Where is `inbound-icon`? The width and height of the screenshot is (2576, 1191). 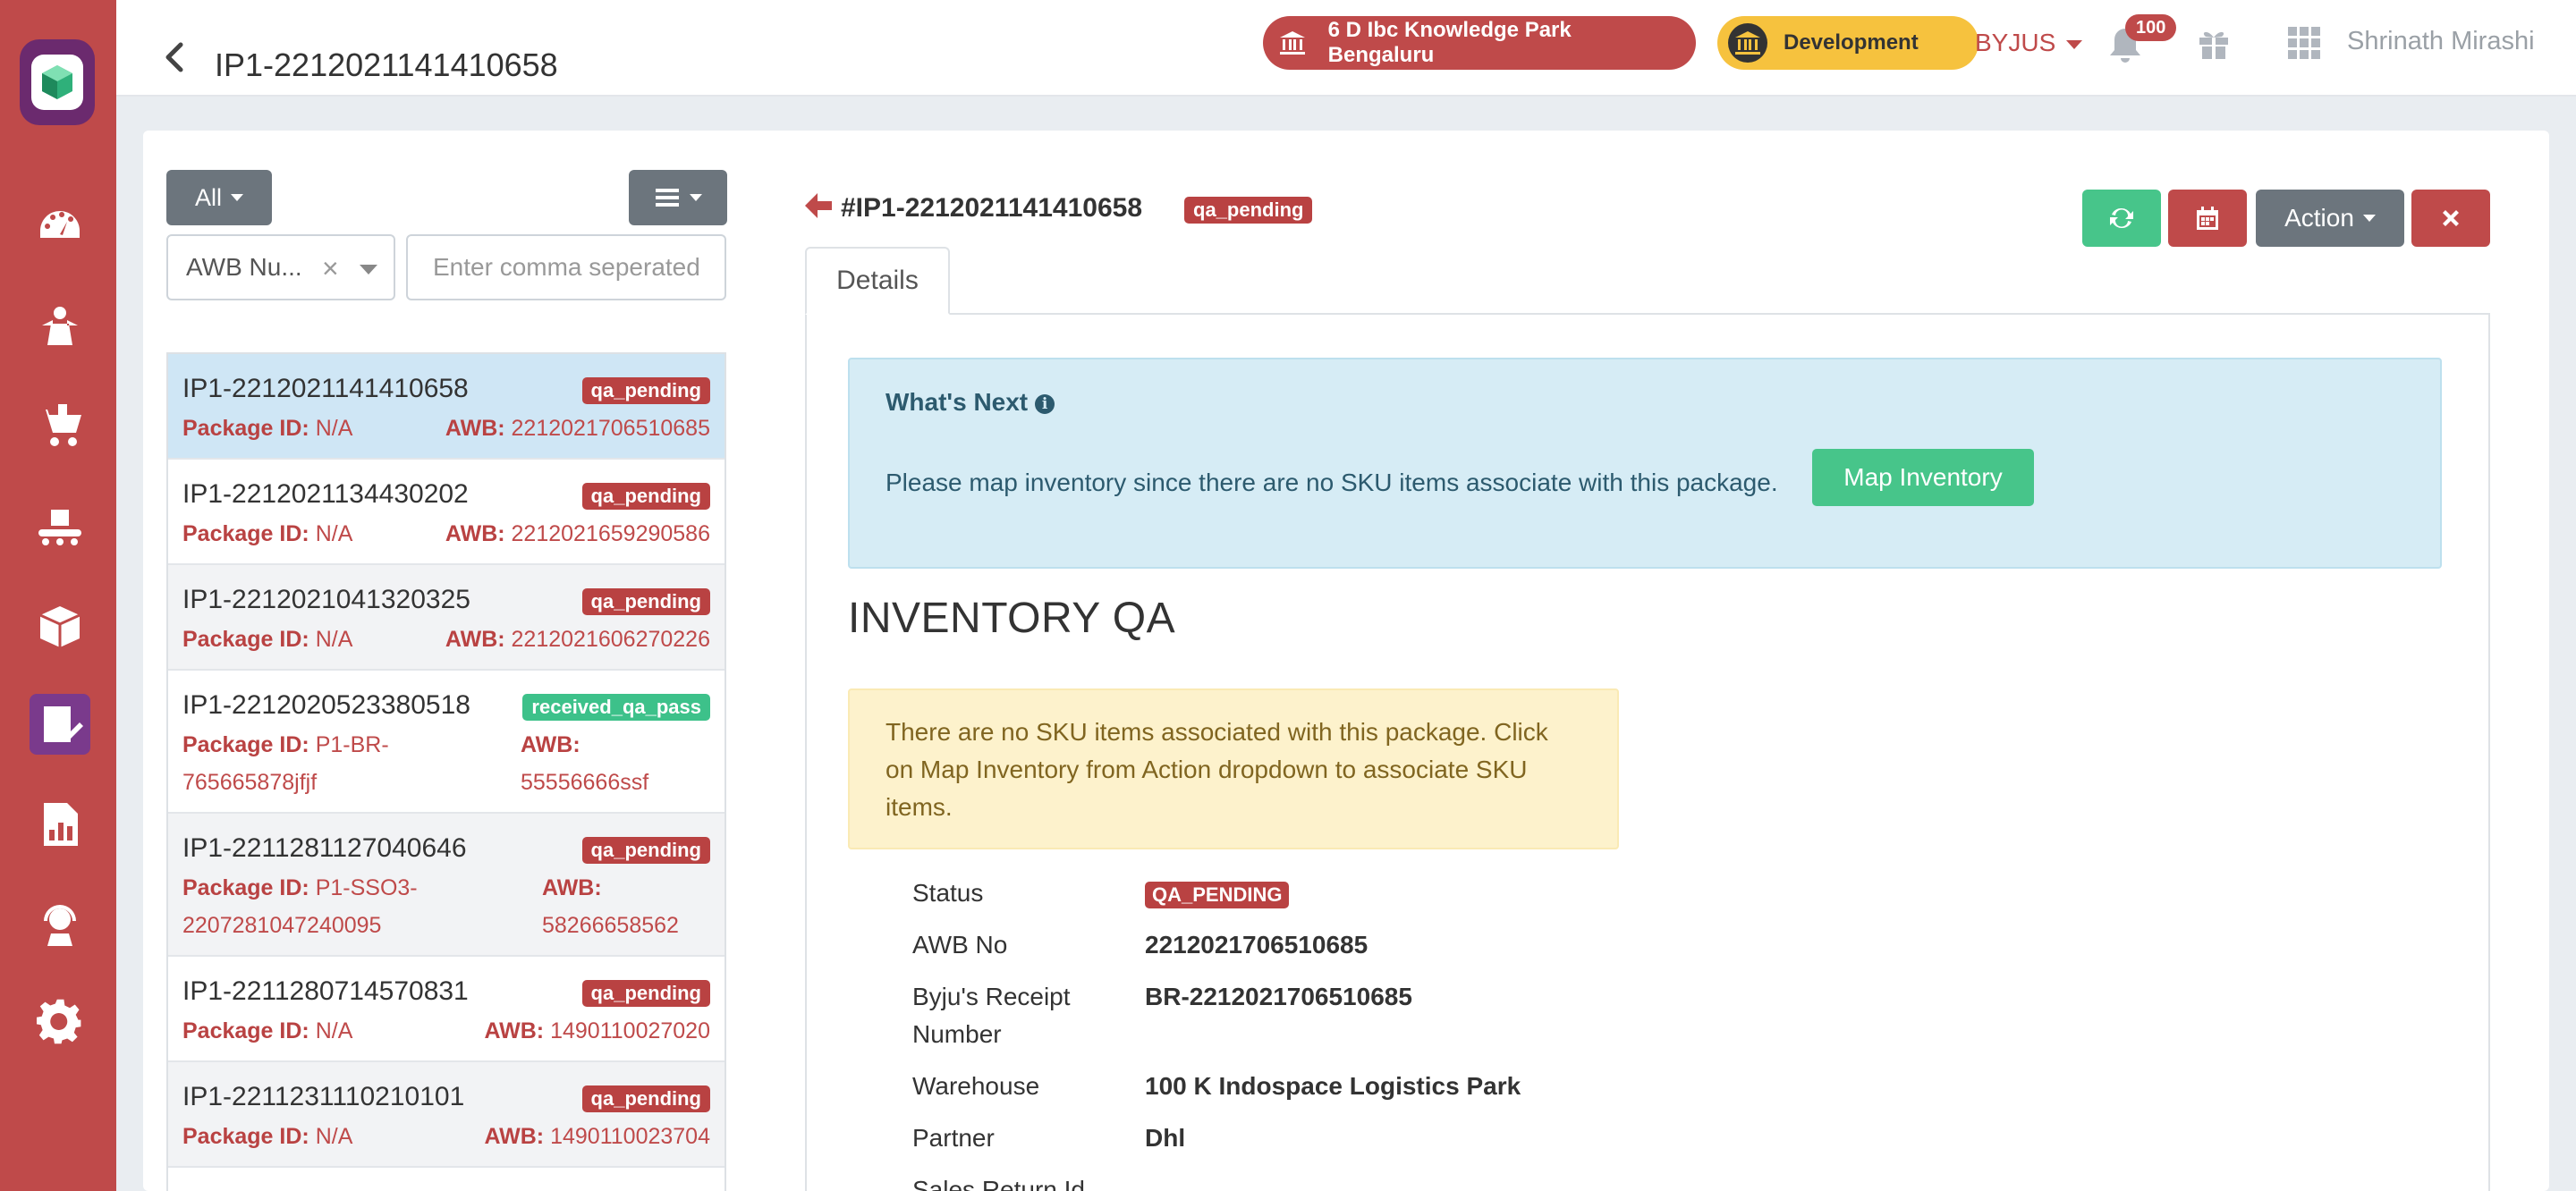 inbound-icon is located at coordinates (60, 325).